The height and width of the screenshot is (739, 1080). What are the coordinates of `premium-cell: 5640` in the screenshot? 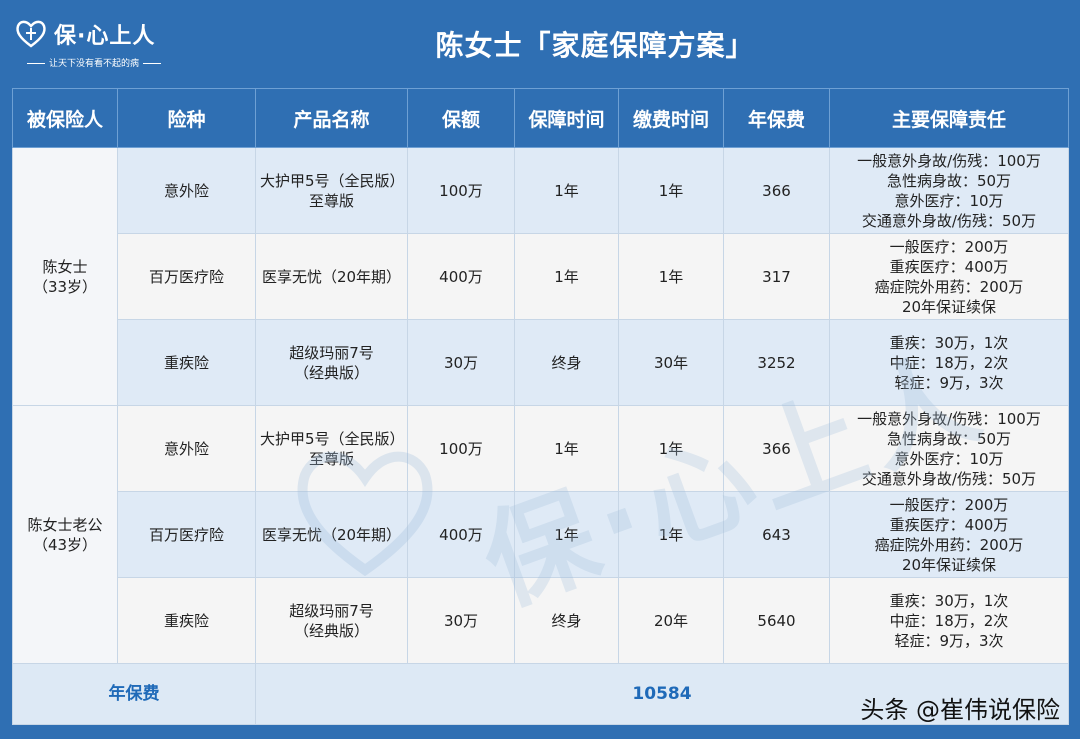 It's located at (776, 620).